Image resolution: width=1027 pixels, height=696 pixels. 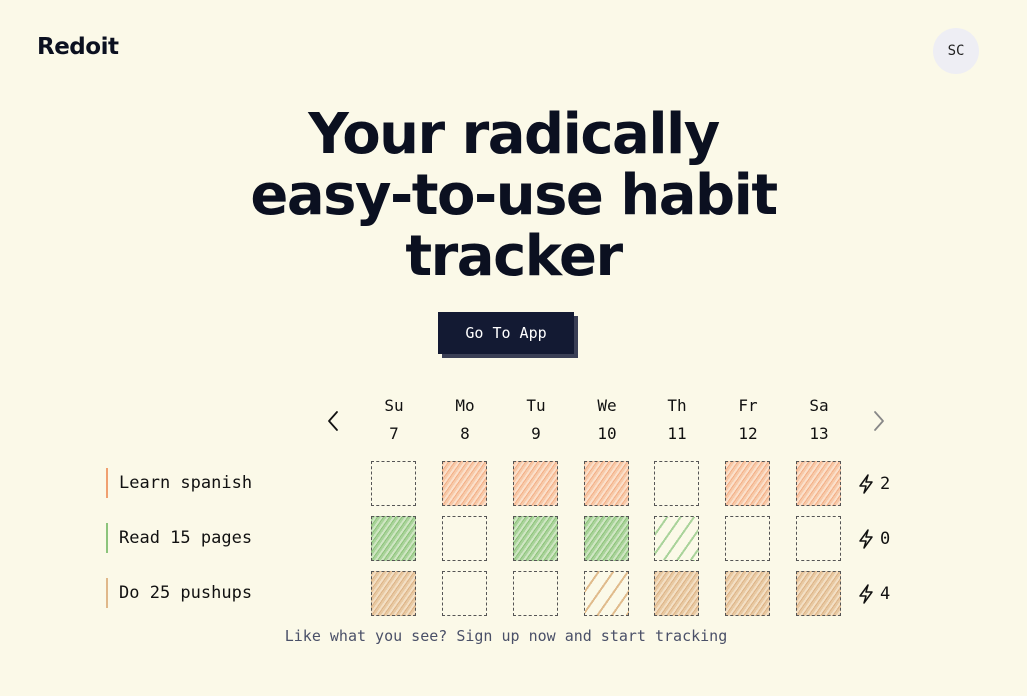 What do you see at coordinates (885, 594) in the screenshot?
I see `streak-value: 4` at bounding box center [885, 594].